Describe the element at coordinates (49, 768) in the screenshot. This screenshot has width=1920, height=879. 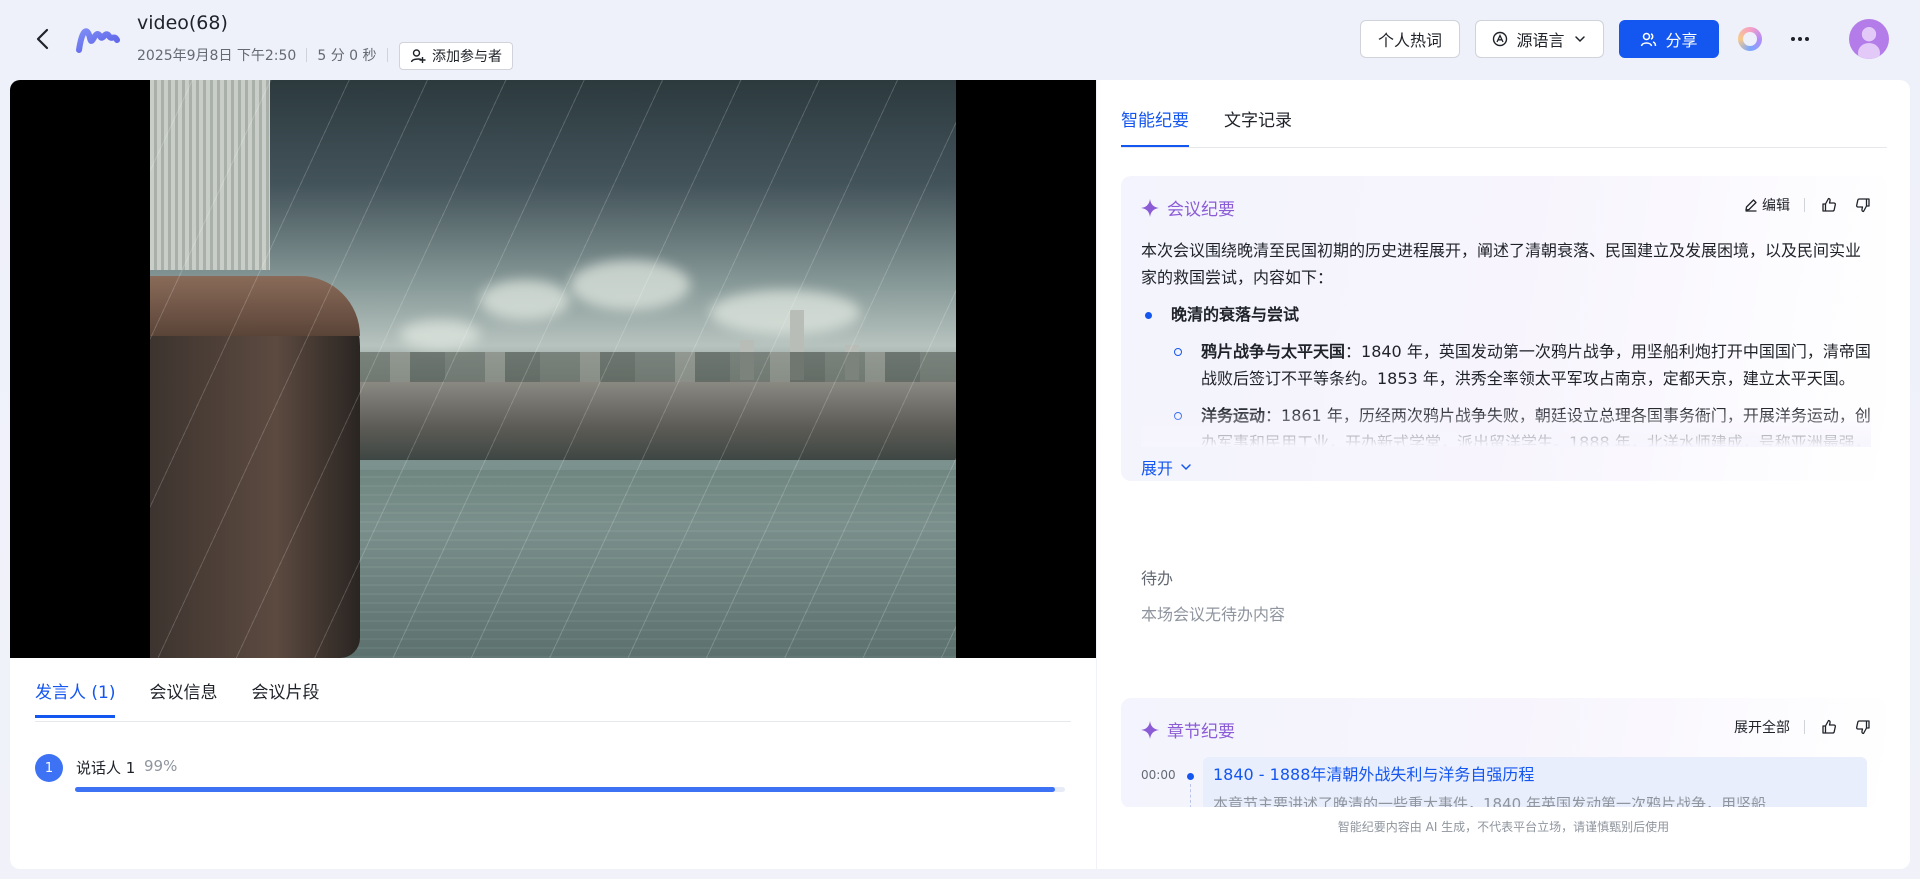
I see `speaker-badge: 1` at that location.